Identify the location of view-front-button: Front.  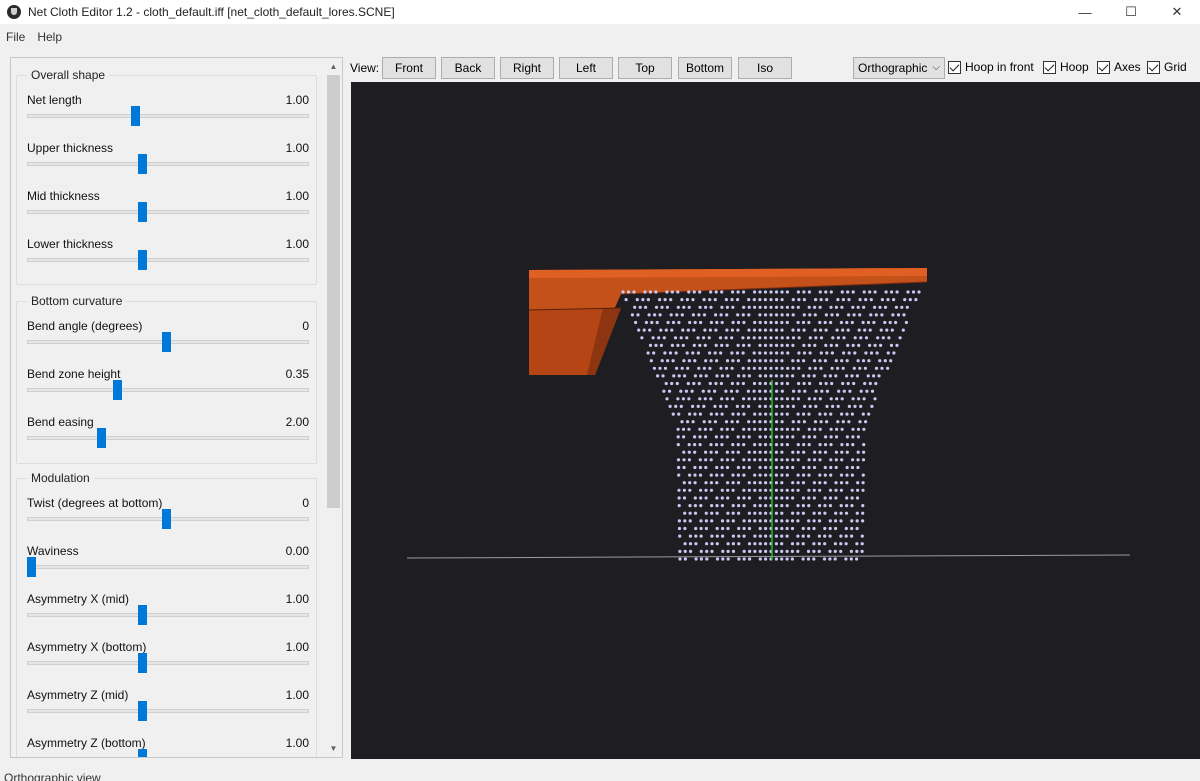
(409, 68).